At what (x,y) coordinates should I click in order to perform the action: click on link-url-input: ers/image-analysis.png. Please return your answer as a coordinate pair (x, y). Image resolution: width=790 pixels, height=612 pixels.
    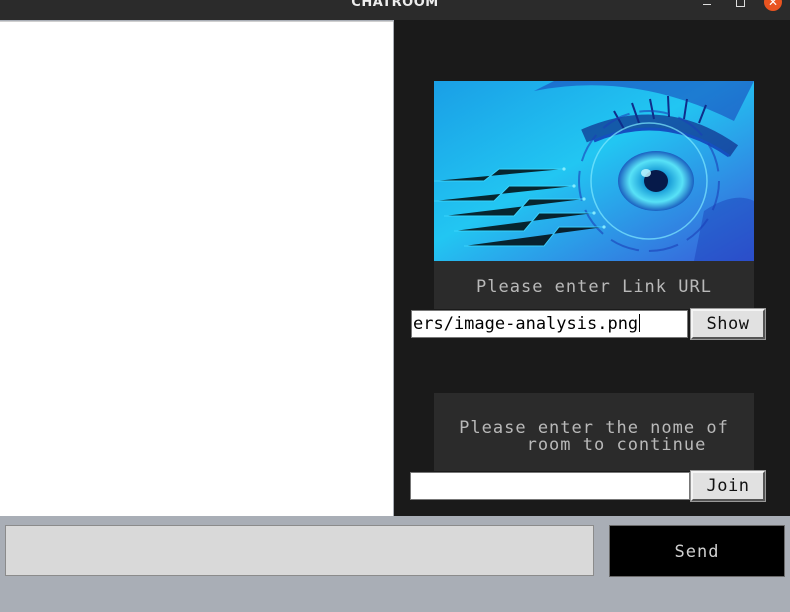
    Looking at the image, I should click on (549, 324).